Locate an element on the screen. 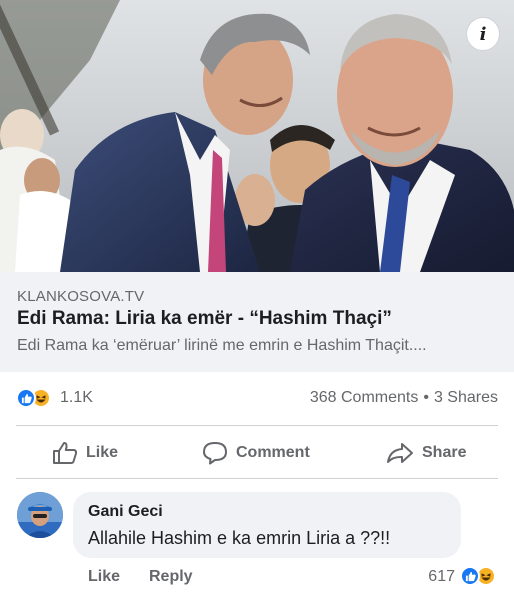 The width and height of the screenshot is (514, 600). share-arrow-icon is located at coordinates (400, 453).